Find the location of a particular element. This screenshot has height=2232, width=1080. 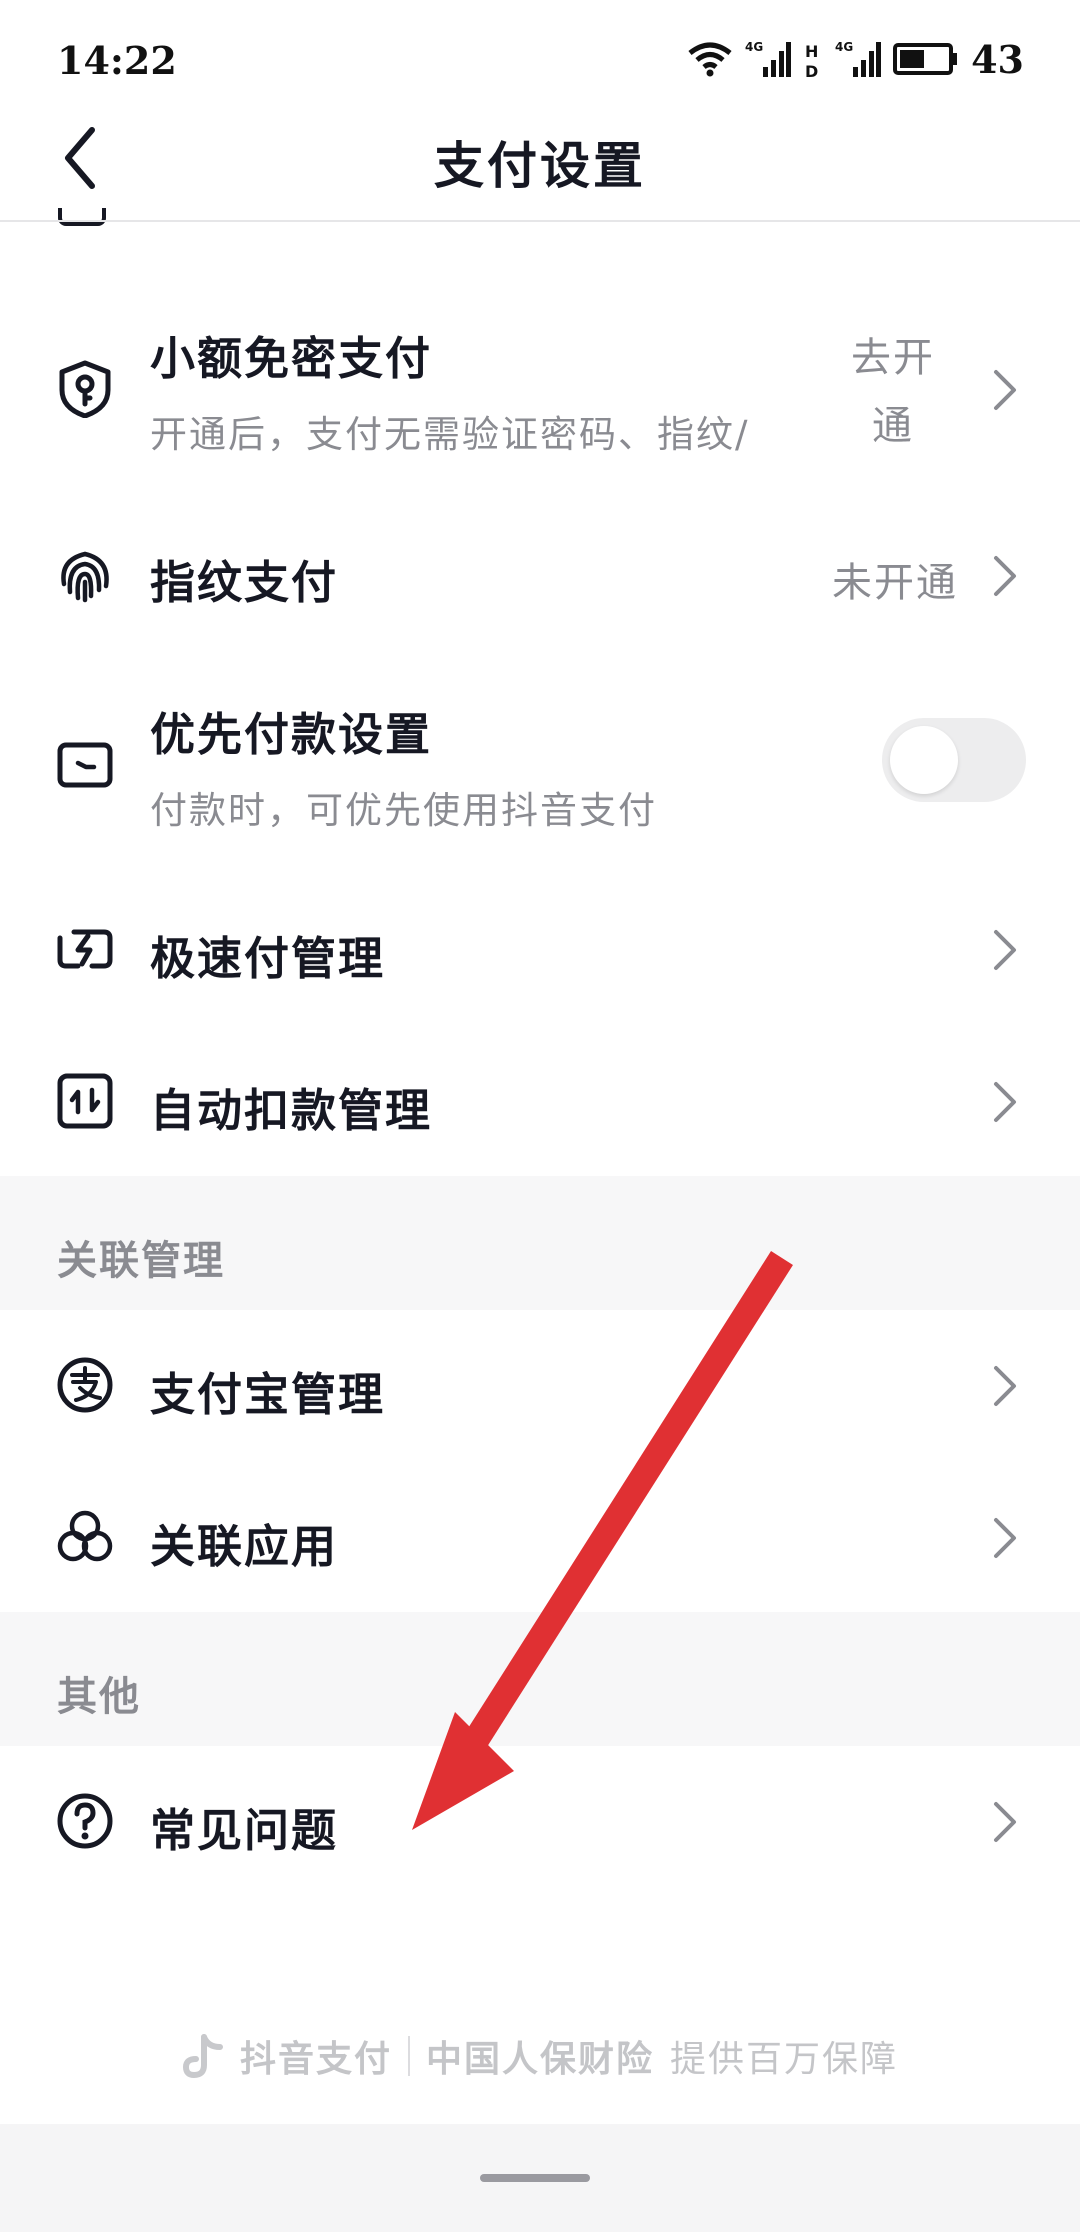

footer-branding: 抖音支付 中国人保财险 提供百万保障 is located at coordinates (540, 2056).